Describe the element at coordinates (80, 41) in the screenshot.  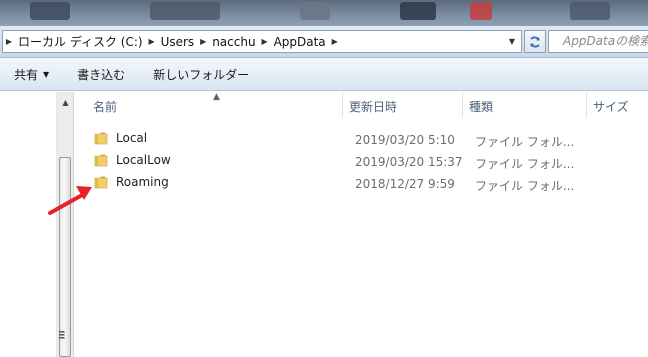
I see `breadcrumb-local-disk: ローカル ディスク (C:)` at that location.